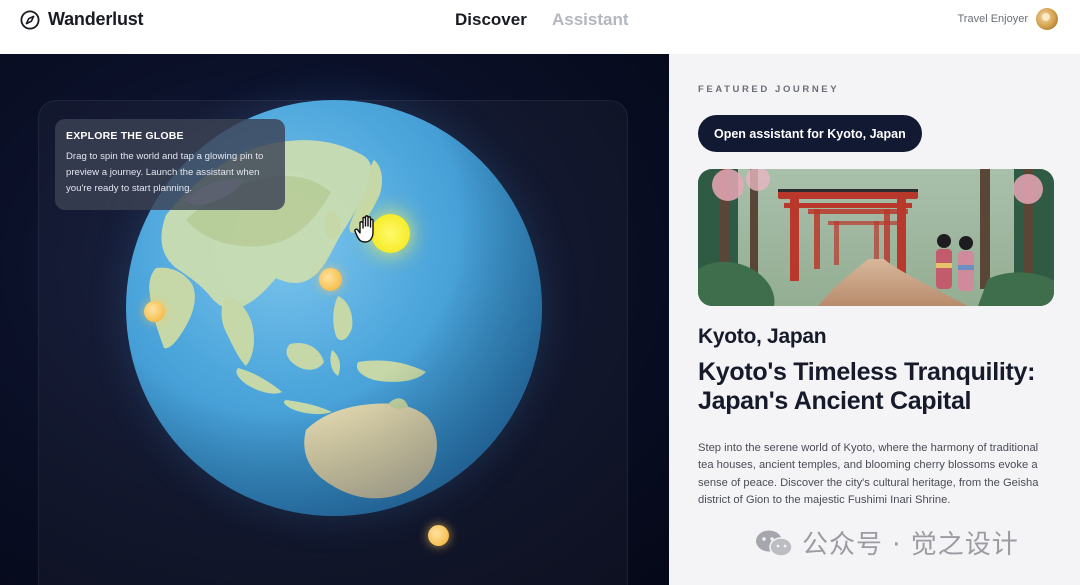 The image size is (1080, 585). Describe the element at coordinates (774, 543) in the screenshot. I see `chat-bubbles-icon` at that location.